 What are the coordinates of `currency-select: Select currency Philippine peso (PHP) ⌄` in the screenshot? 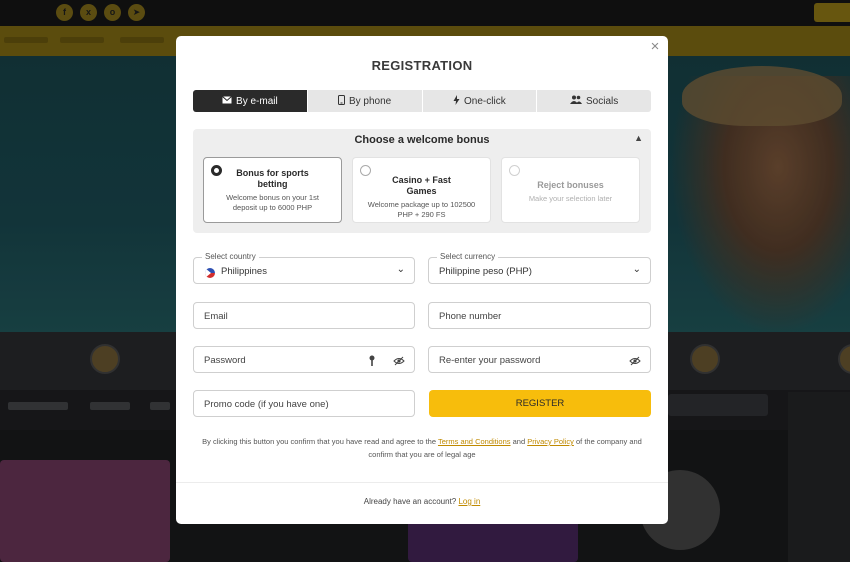 It's located at (539, 268).